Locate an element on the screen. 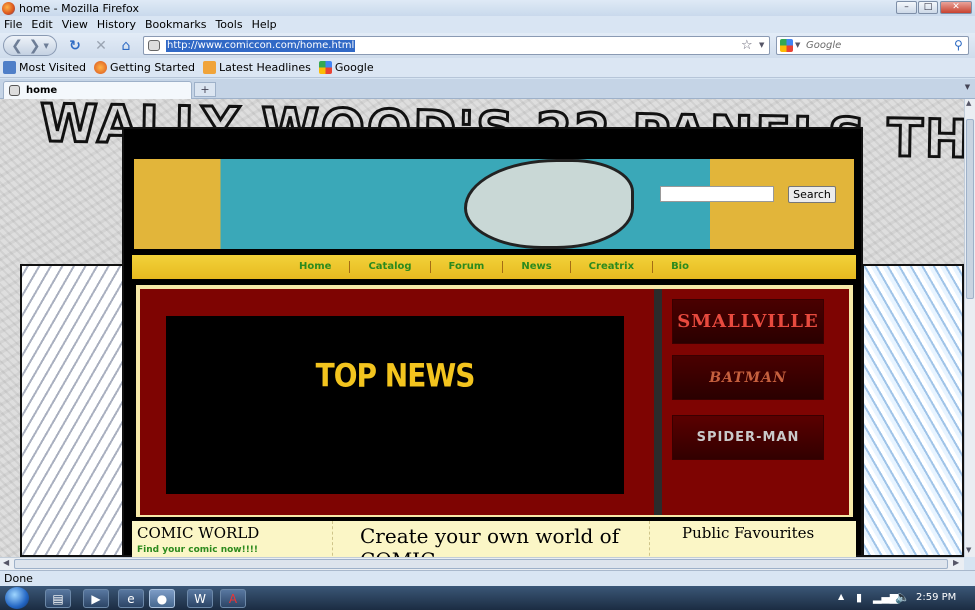  top-news-panel: TOP NEWS is located at coordinates (395, 405).